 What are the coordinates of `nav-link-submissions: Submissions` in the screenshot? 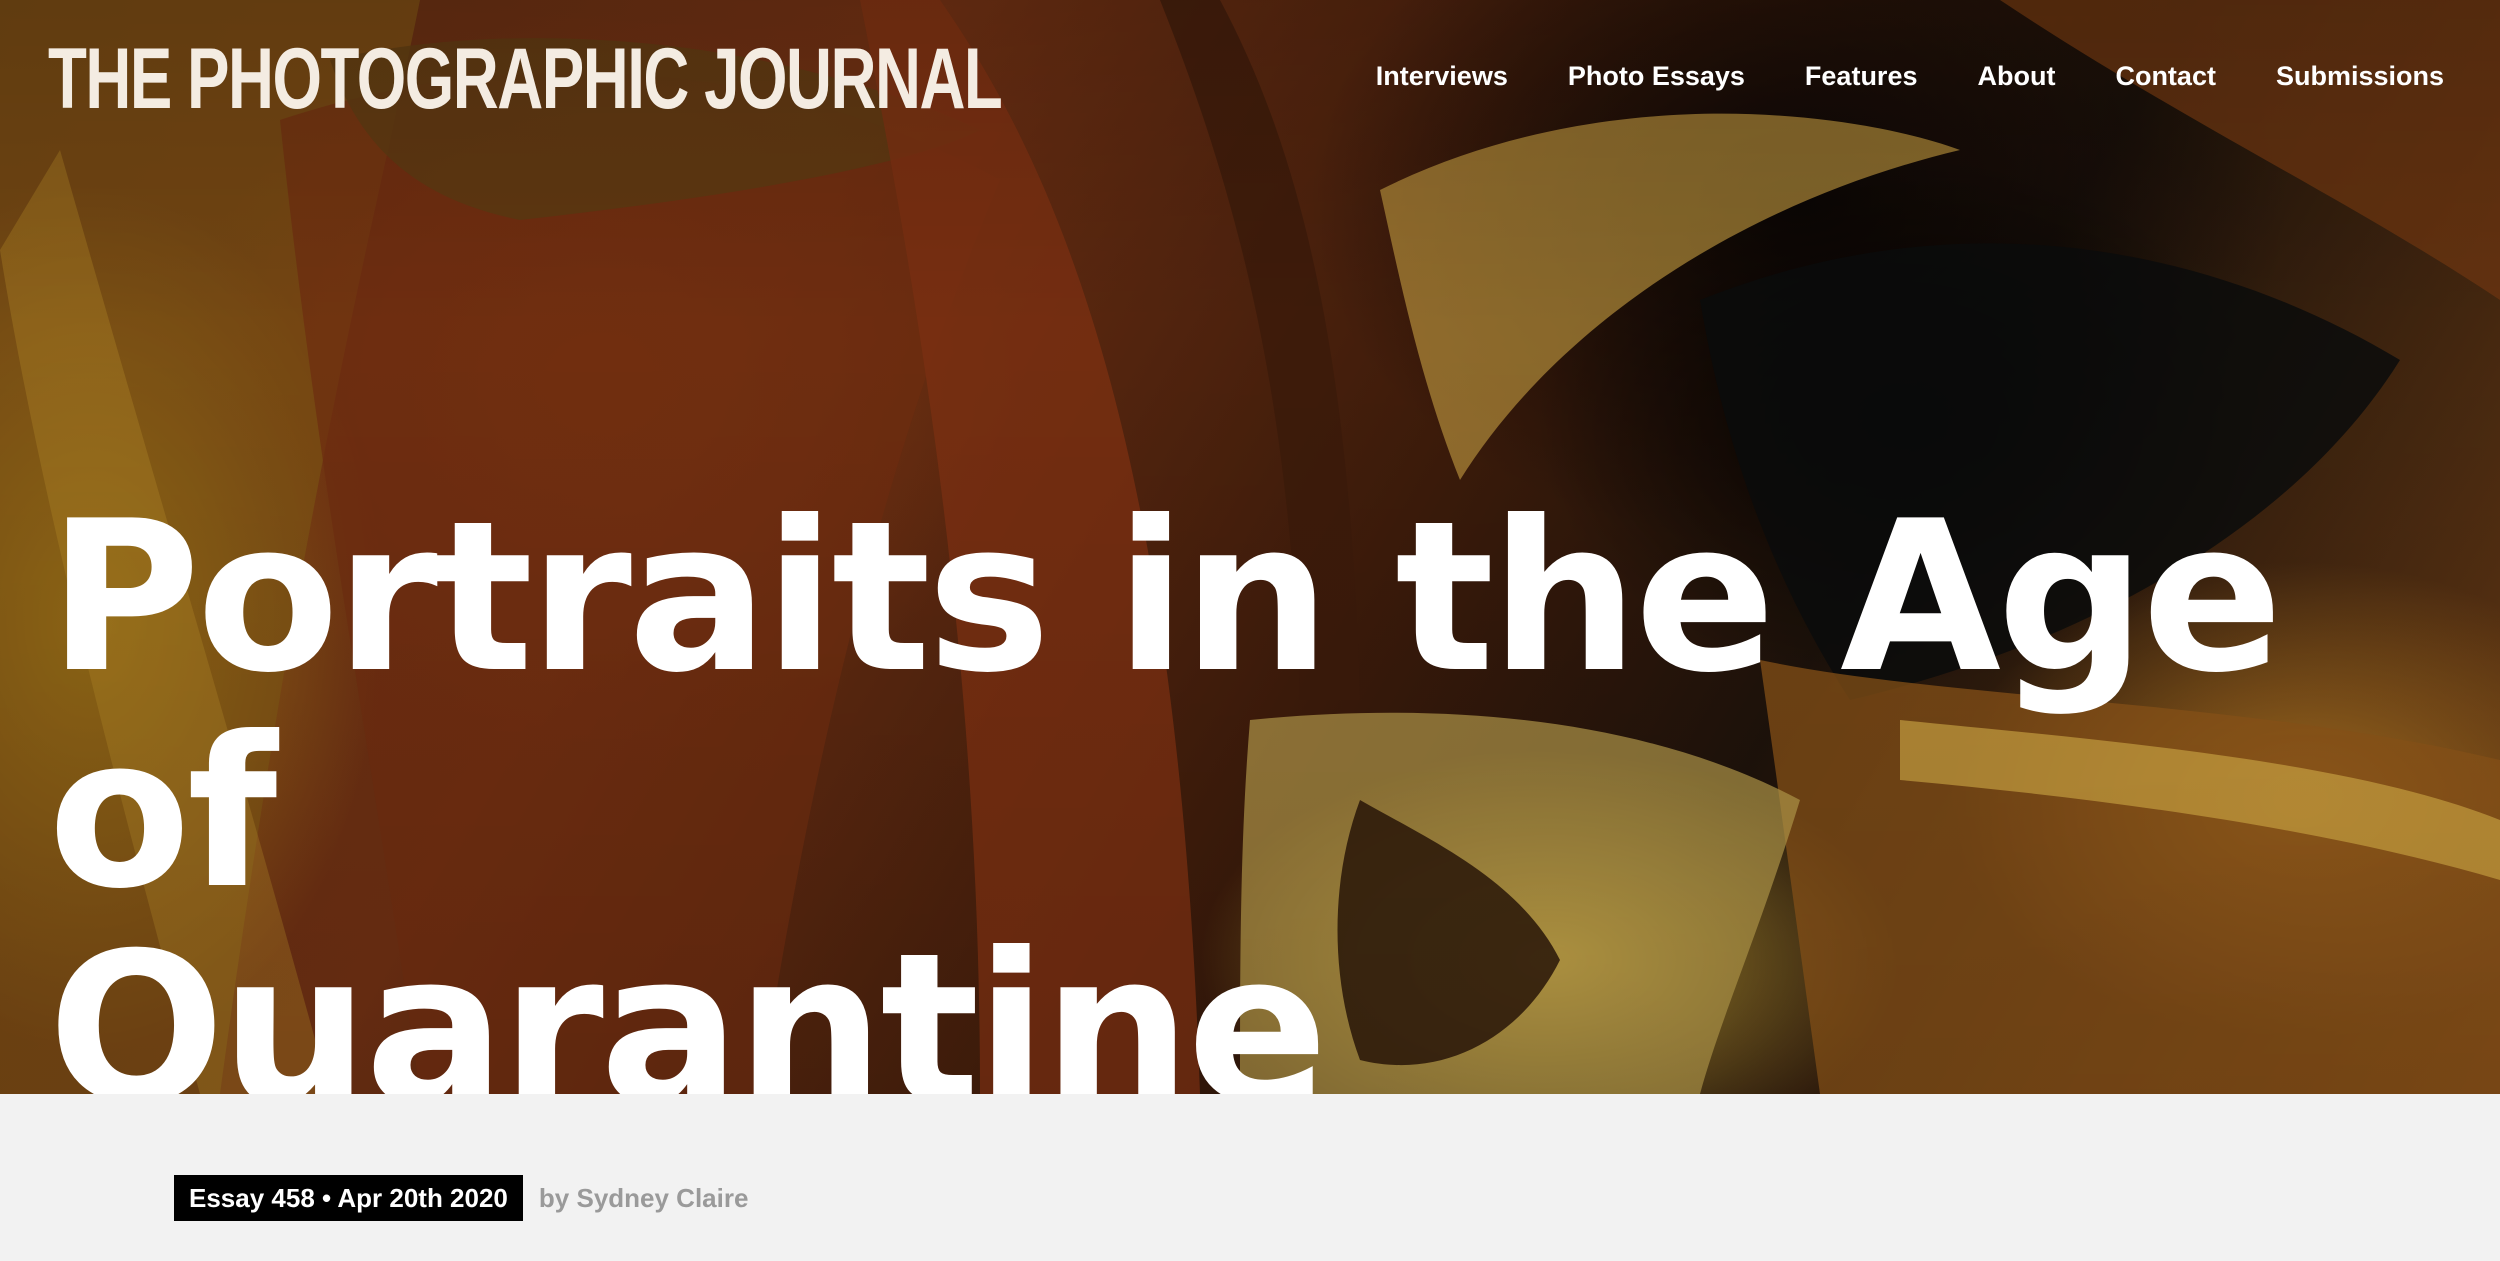 It's located at (2360, 76).